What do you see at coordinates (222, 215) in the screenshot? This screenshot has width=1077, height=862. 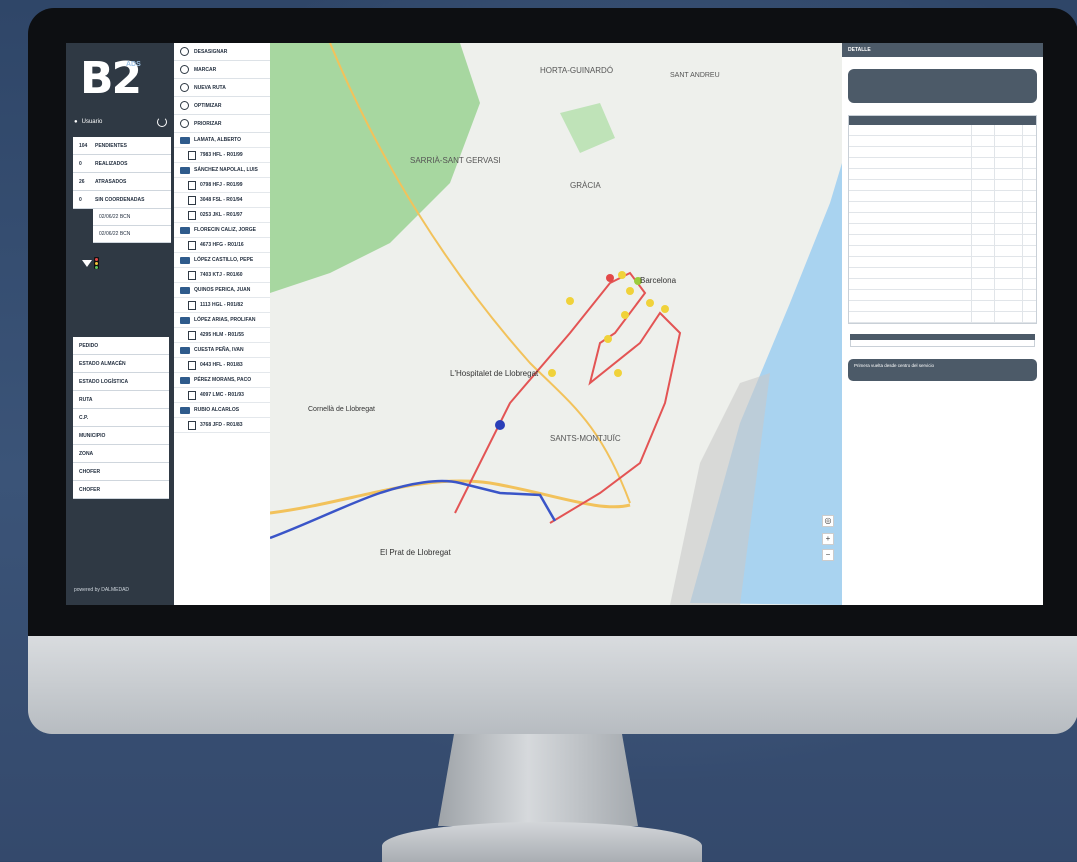 I see `vehicle-row: 0253 JKL - R01/97` at bounding box center [222, 215].